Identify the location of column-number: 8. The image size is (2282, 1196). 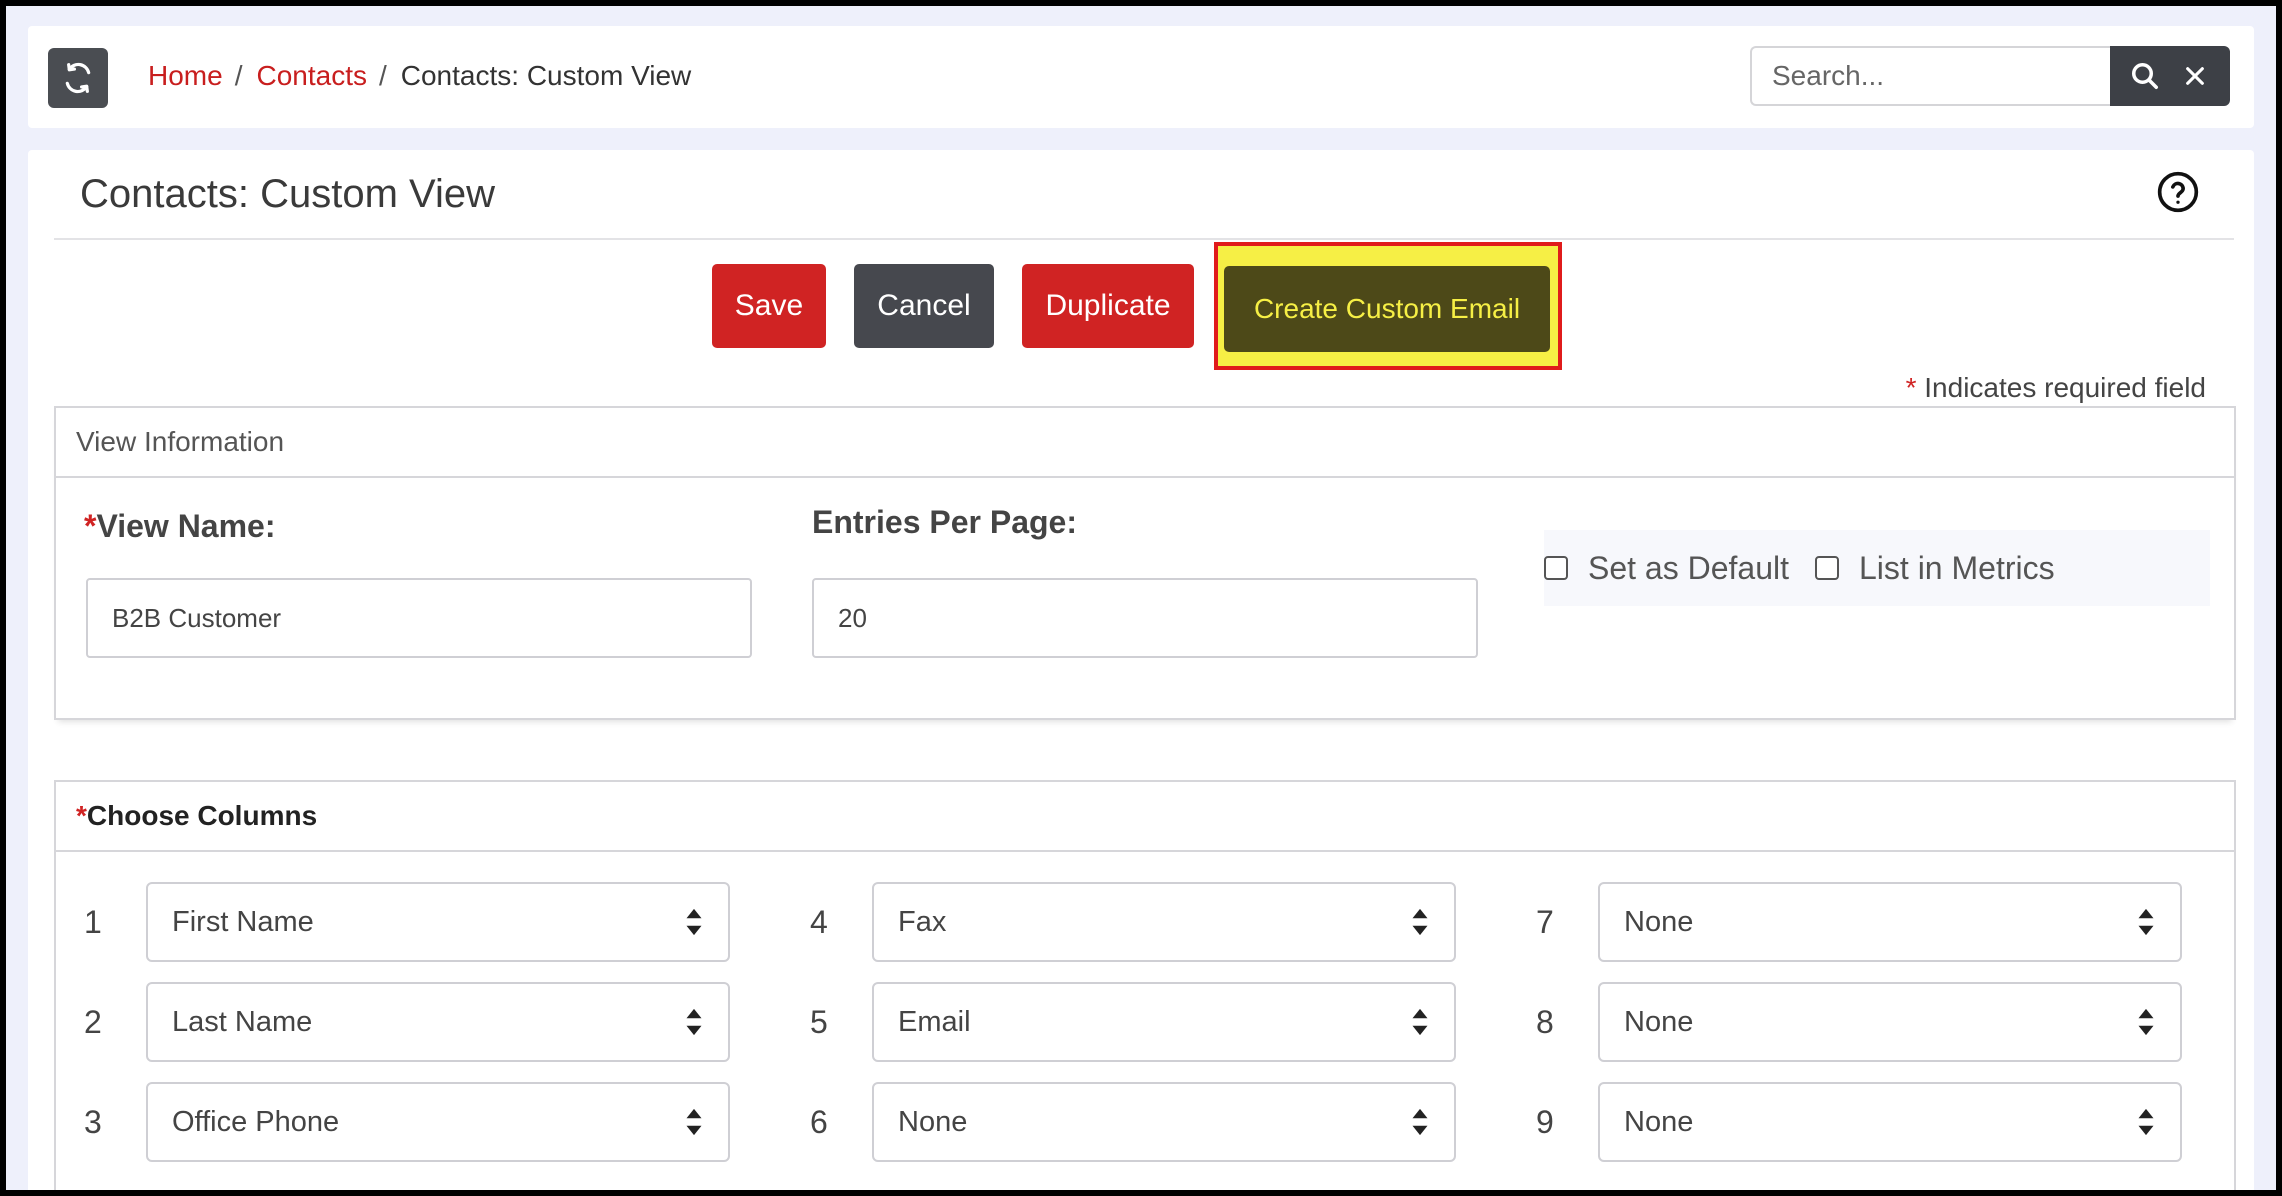
(1545, 1022).